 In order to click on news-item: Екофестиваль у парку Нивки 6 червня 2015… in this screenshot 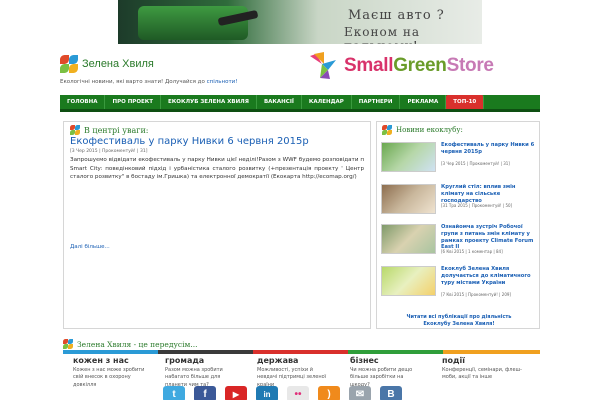, I will do `click(459, 157)`.